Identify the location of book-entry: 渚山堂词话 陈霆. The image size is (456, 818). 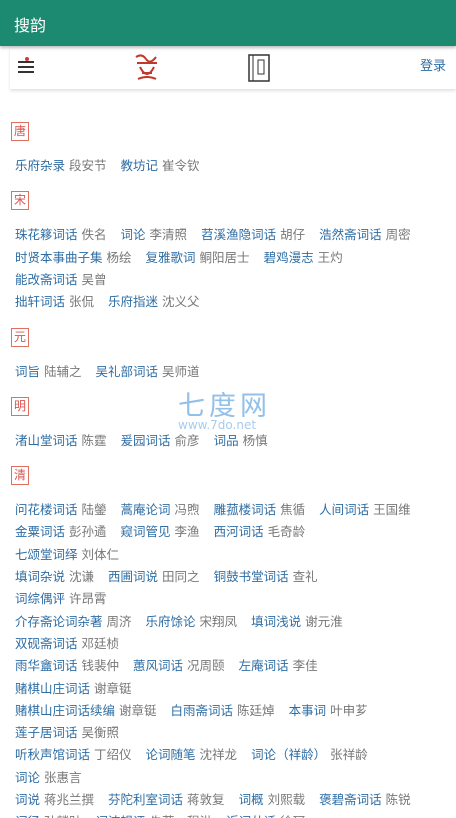
(61, 440).